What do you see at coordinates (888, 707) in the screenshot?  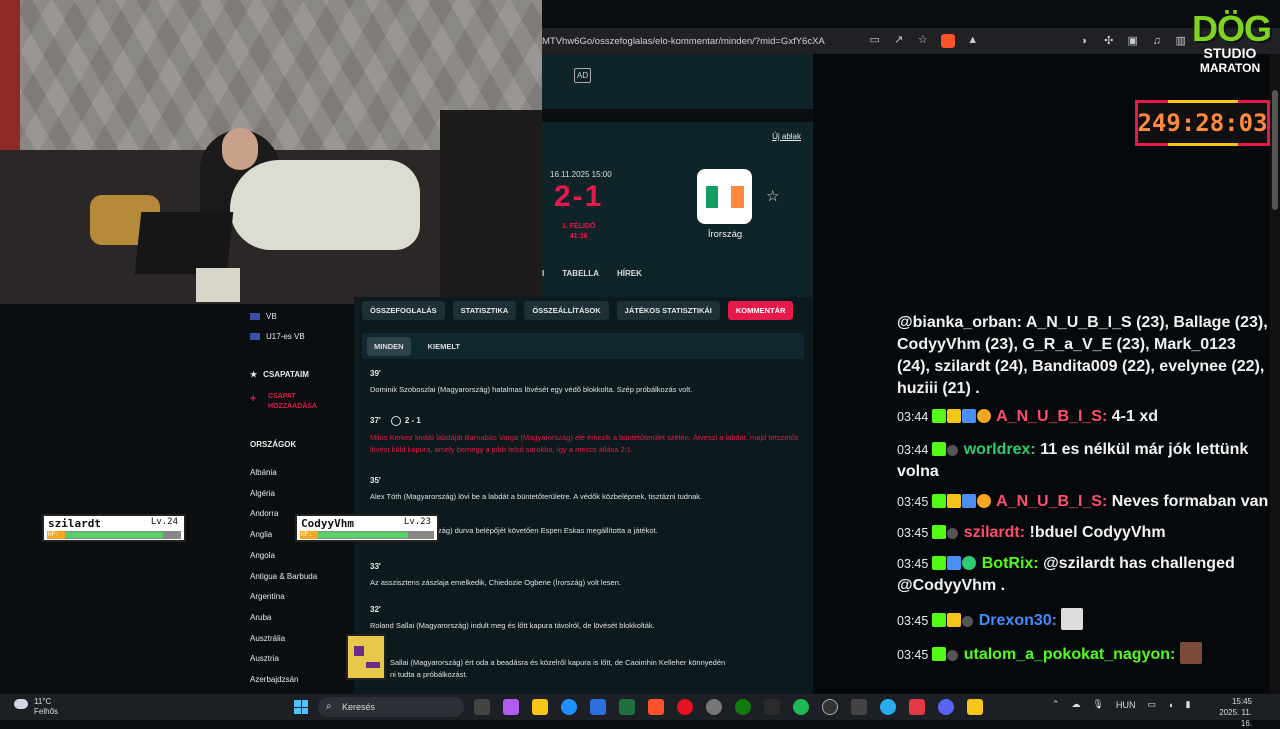 I see `telegram-icon` at bounding box center [888, 707].